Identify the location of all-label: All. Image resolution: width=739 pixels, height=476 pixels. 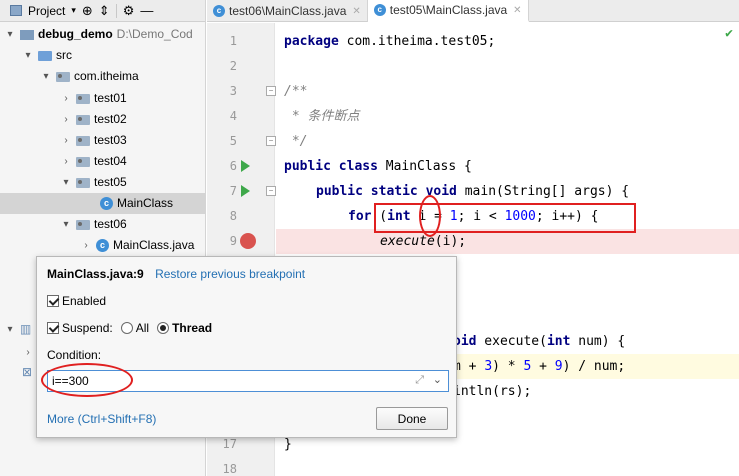
(142, 328).